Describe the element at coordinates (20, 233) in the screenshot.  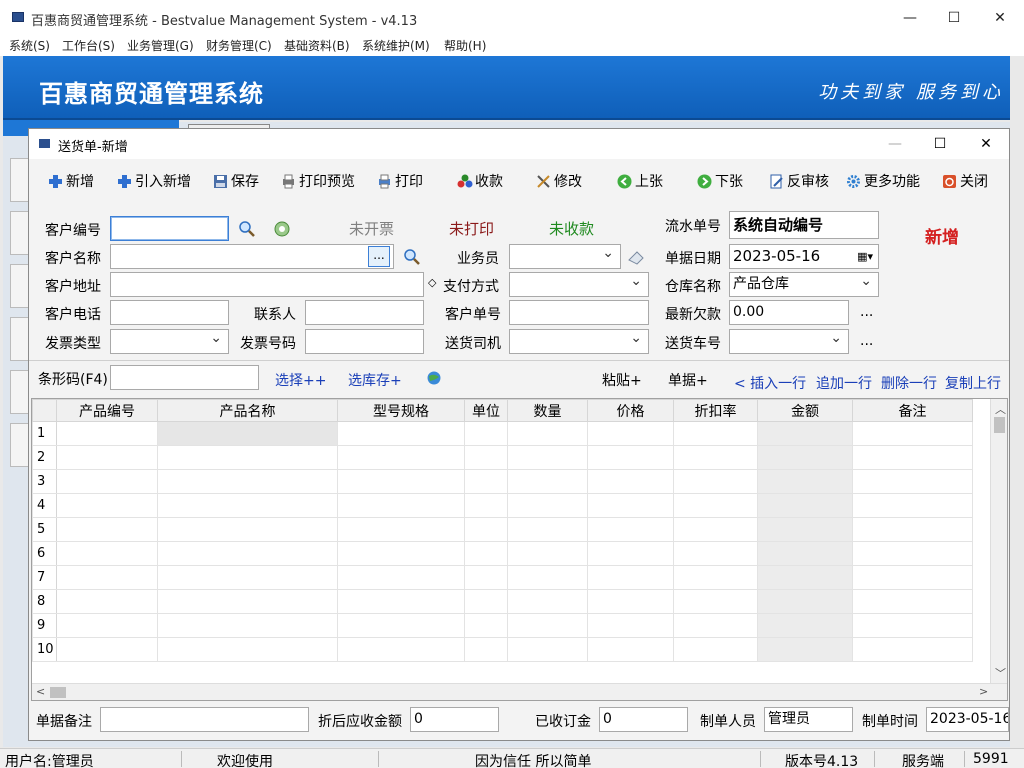
I see `side-button` at that location.